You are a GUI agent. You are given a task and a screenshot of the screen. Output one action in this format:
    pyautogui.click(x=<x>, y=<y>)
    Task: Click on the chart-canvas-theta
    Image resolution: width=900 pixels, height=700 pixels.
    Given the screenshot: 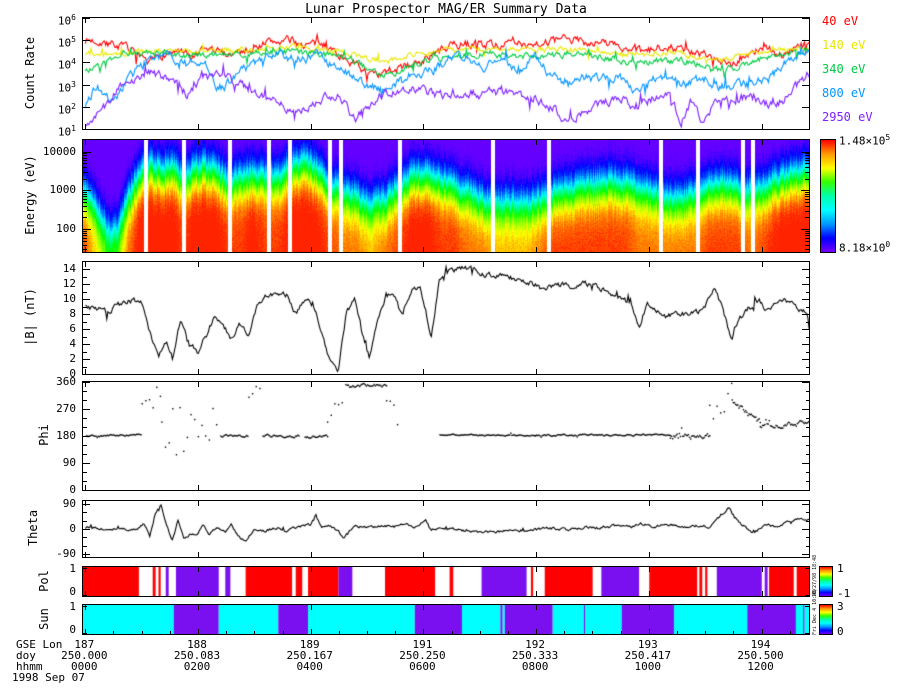 What is the action you would take?
    pyautogui.click(x=446, y=529)
    